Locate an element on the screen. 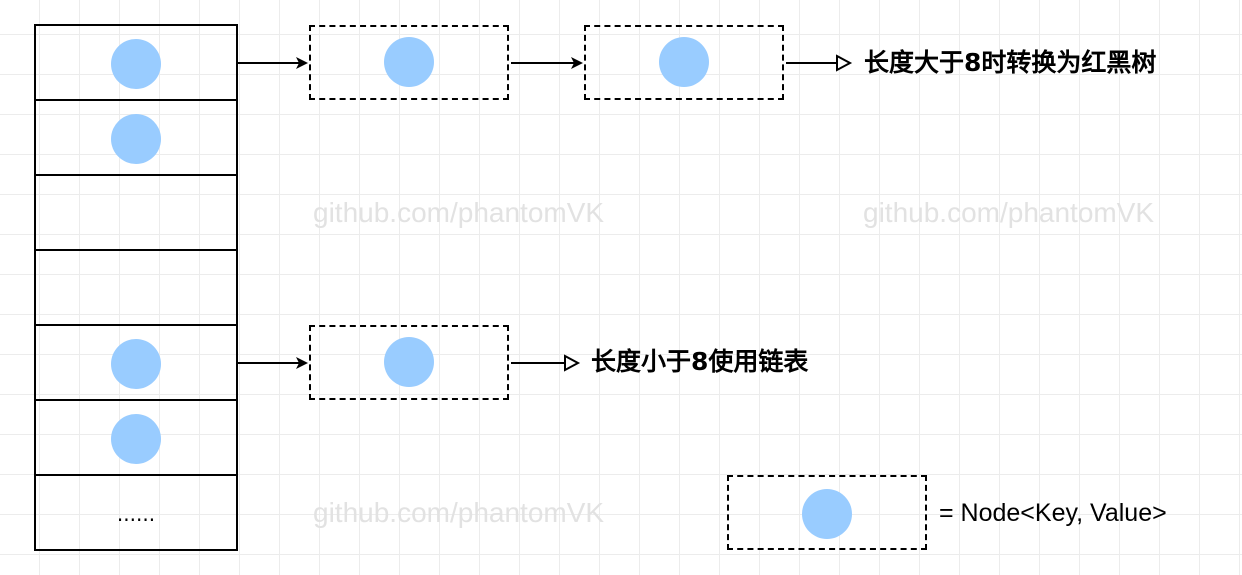 This screenshot has height=575, width=1242. tree-conversion-label: 长度大于8时转换为红黑树 is located at coordinates (1010, 62).